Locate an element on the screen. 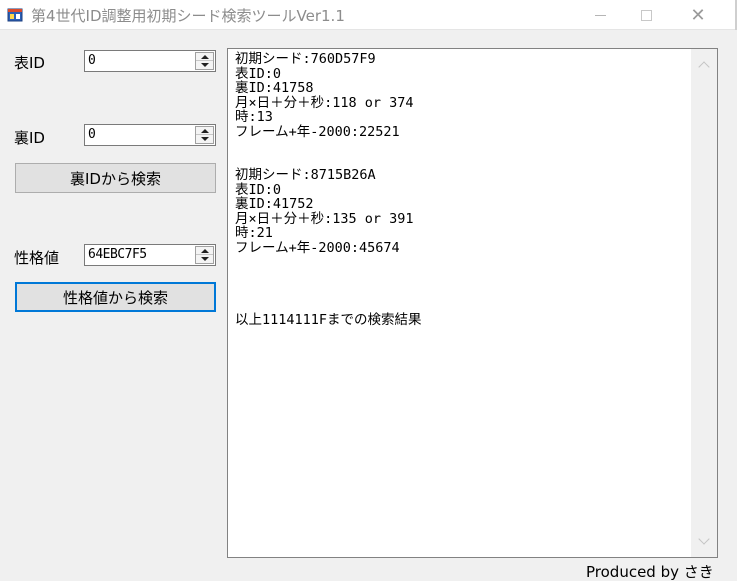  seikaku-increment-button is located at coordinates (204, 251).